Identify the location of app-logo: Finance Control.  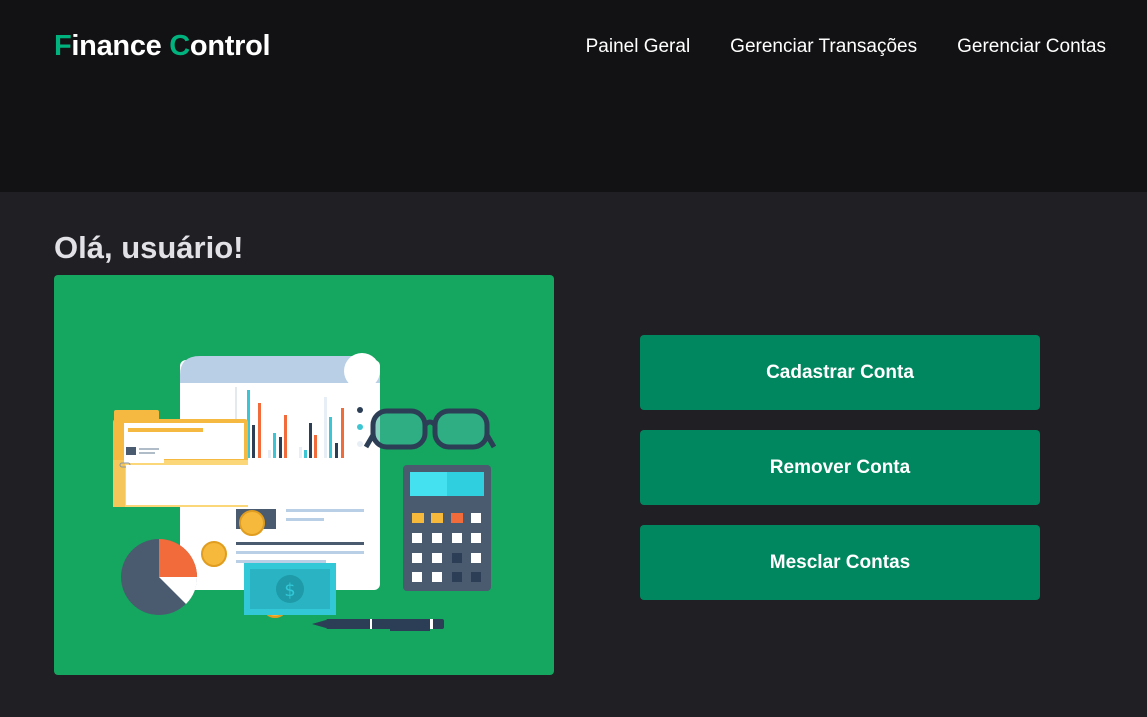
(162, 46).